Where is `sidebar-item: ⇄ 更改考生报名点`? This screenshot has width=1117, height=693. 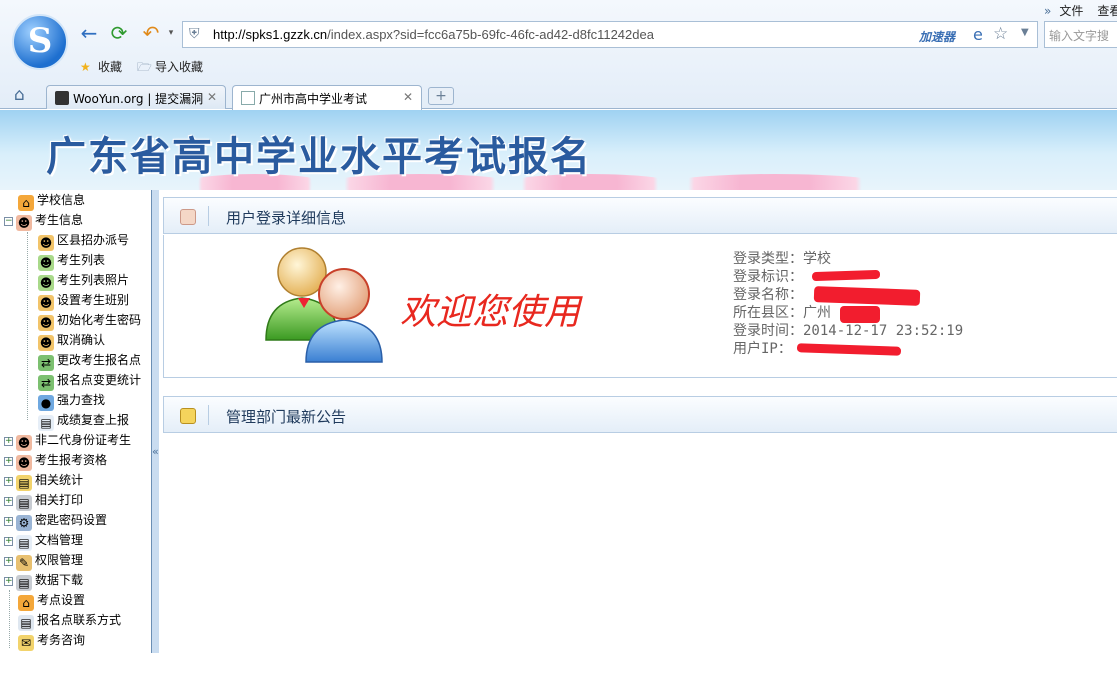 sidebar-item: ⇄ 更改考生报名点 is located at coordinates (90, 360).